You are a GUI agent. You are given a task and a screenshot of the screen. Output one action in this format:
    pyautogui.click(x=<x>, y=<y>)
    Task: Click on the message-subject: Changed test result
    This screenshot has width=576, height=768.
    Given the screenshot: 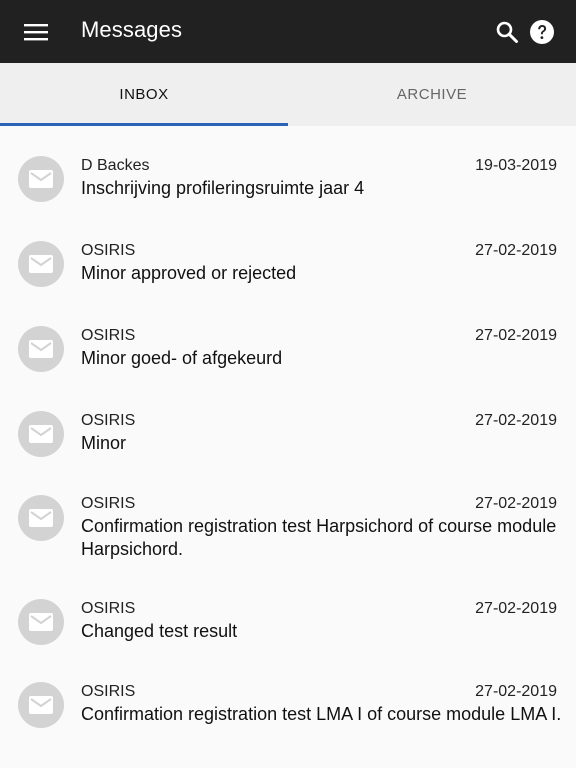 What is the action you would take?
    pyautogui.click(x=159, y=631)
    